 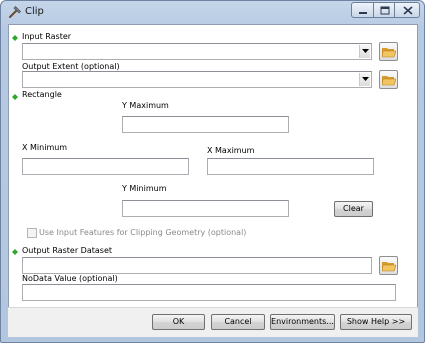 I want to click on output-extent-label: Output Extent (optional), so click(x=71, y=66).